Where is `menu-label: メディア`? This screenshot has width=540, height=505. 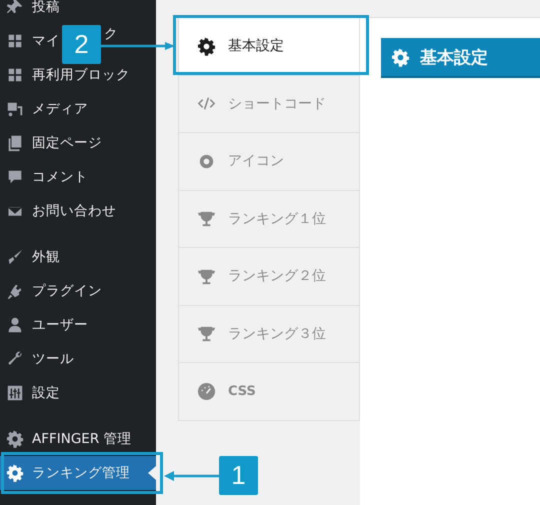
menu-label: メディア is located at coordinates (60, 109).